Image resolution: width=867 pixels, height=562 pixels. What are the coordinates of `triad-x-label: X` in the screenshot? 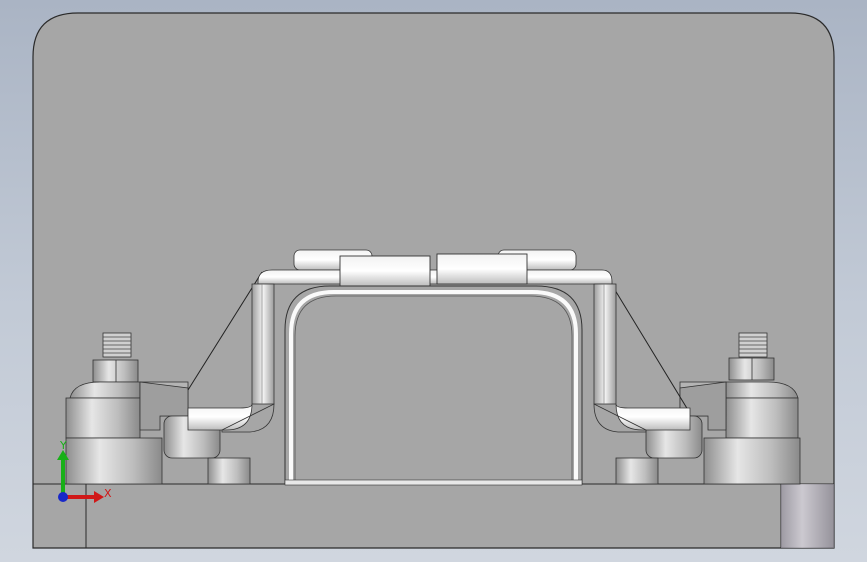 It's located at (108, 493).